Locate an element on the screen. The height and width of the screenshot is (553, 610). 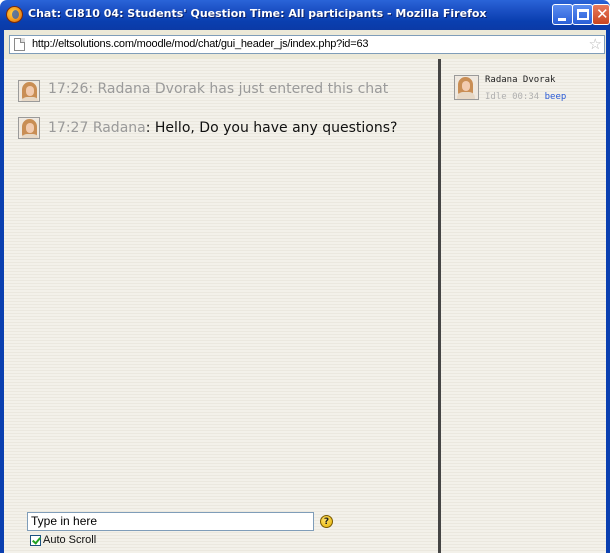
message-time: 17:27 is located at coordinates (68, 128).